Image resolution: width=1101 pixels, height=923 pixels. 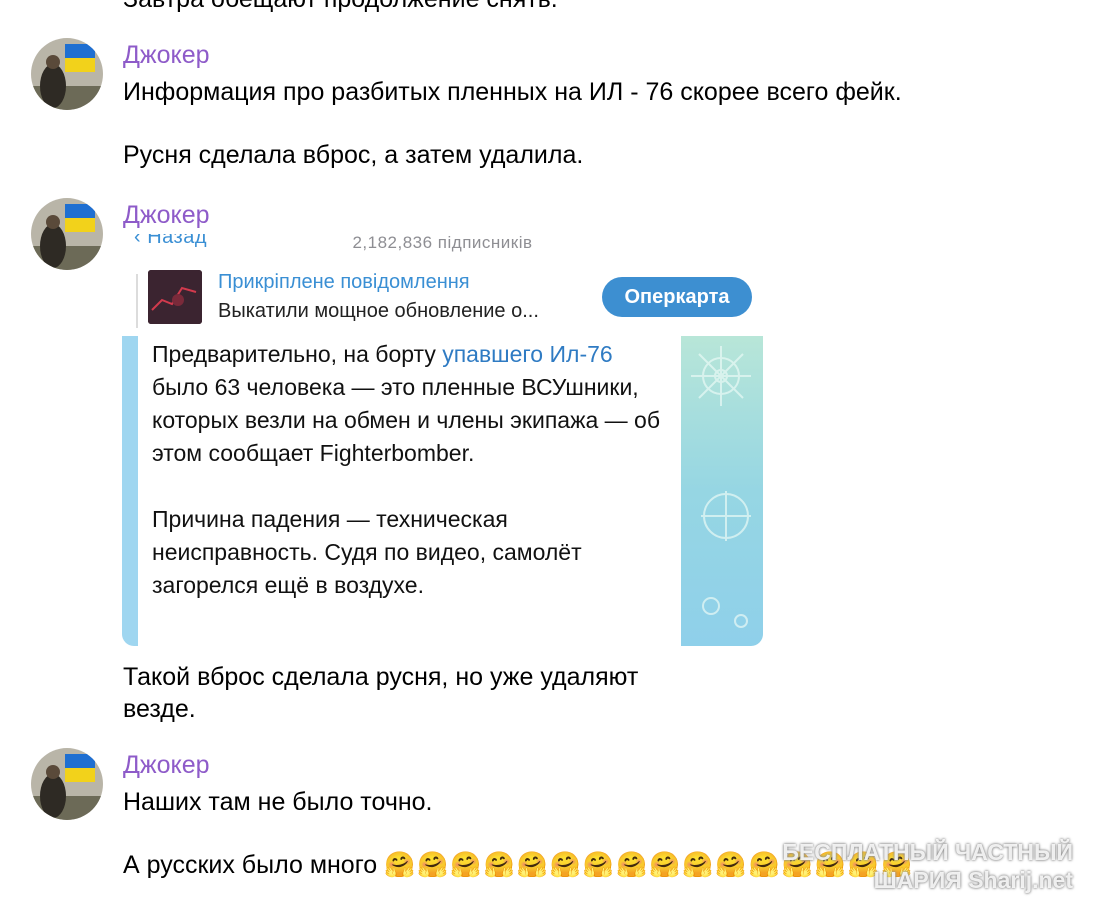 I want to click on message-text: Наших там не было точно., so click(x=278, y=802).